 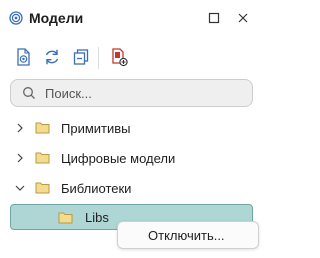 What do you see at coordinates (23, 57) in the screenshot?
I see `view-model-icon` at bounding box center [23, 57].